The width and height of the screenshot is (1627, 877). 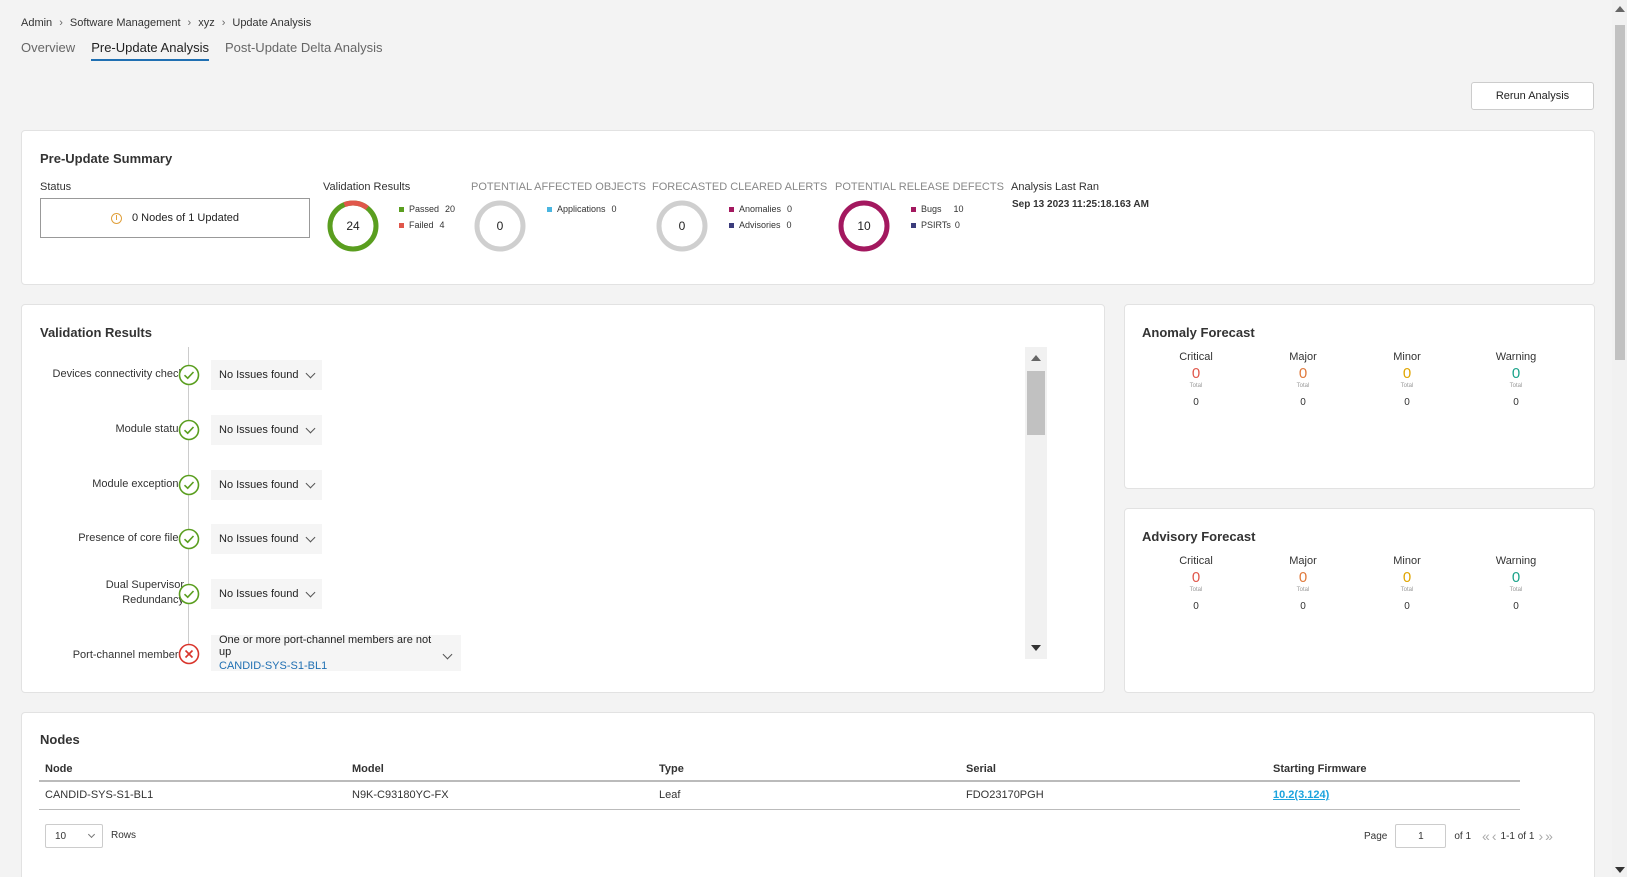 I want to click on column-header: Node, so click(x=192, y=769).